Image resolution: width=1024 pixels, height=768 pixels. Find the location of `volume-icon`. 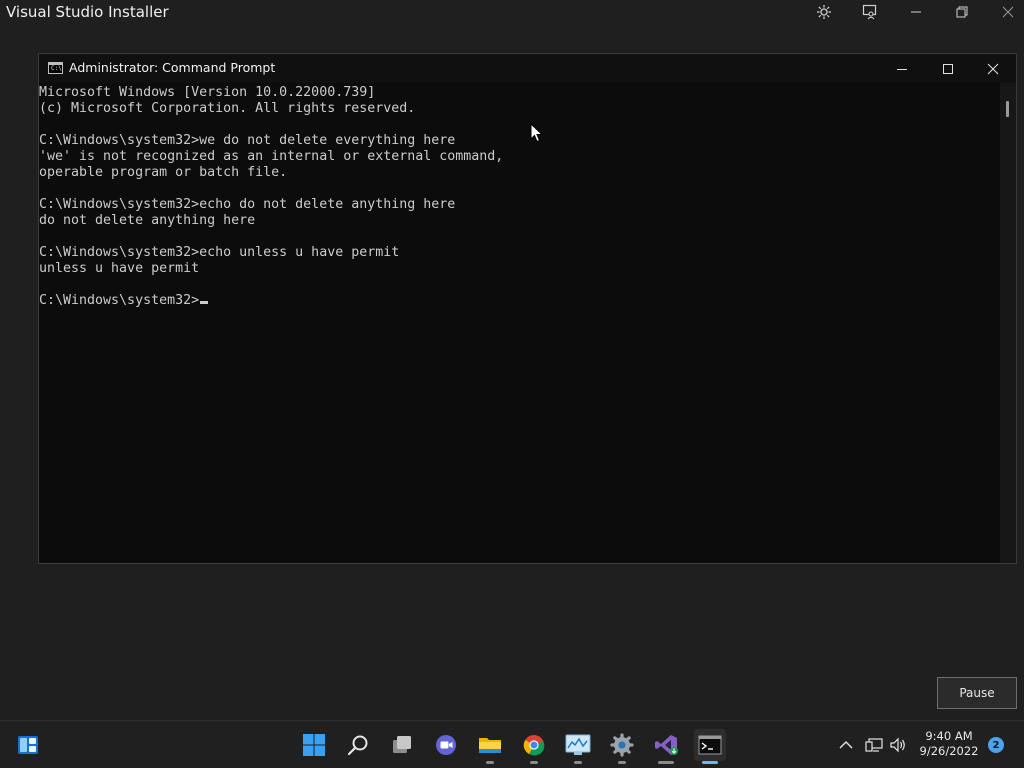

volume-icon is located at coordinates (898, 745).